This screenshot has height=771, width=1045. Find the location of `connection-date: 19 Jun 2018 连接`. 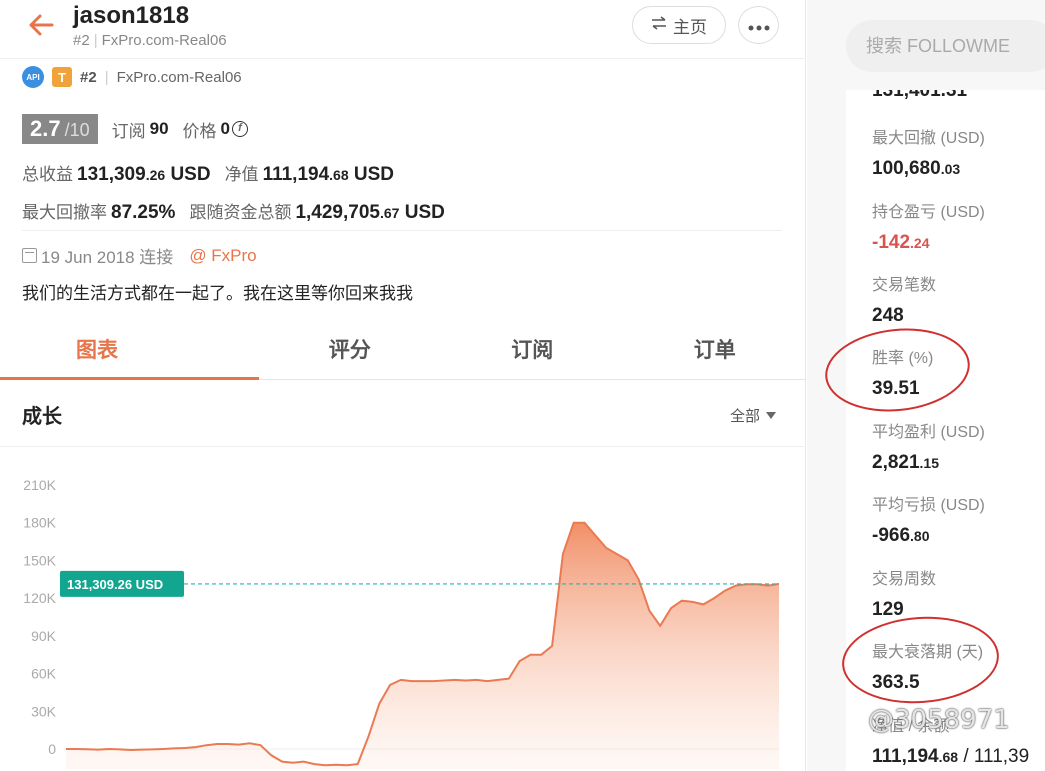

connection-date: 19 Jun 2018 连接 is located at coordinates (107, 257).